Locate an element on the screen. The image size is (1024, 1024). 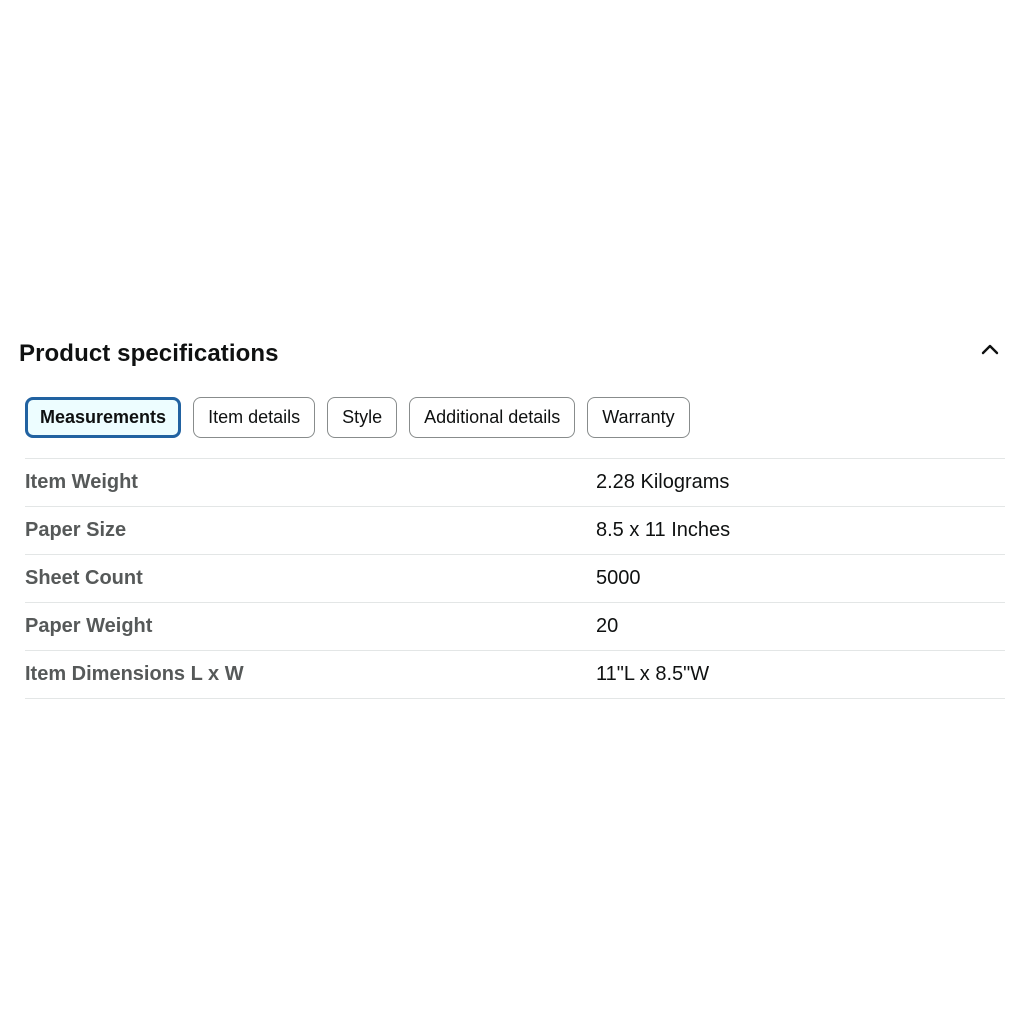
section-header: Product specifications is located at coordinates (512, 354).